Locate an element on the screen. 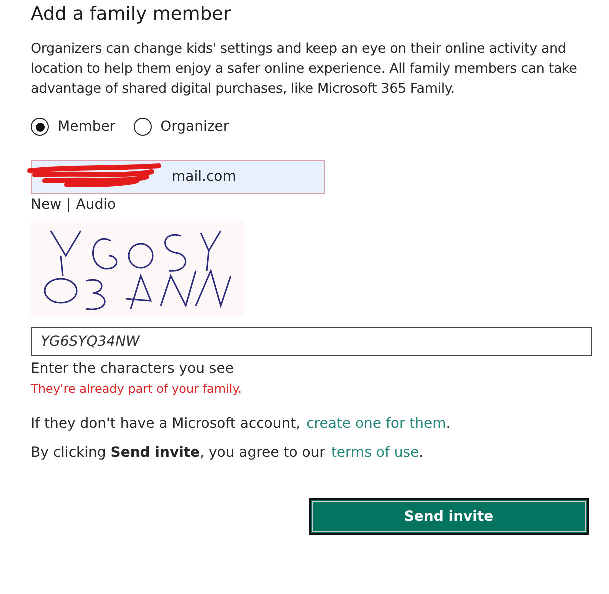 The width and height of the screenshot is (609, 594). error-message: They're already part of your family. is located at coordinates (137, 389).